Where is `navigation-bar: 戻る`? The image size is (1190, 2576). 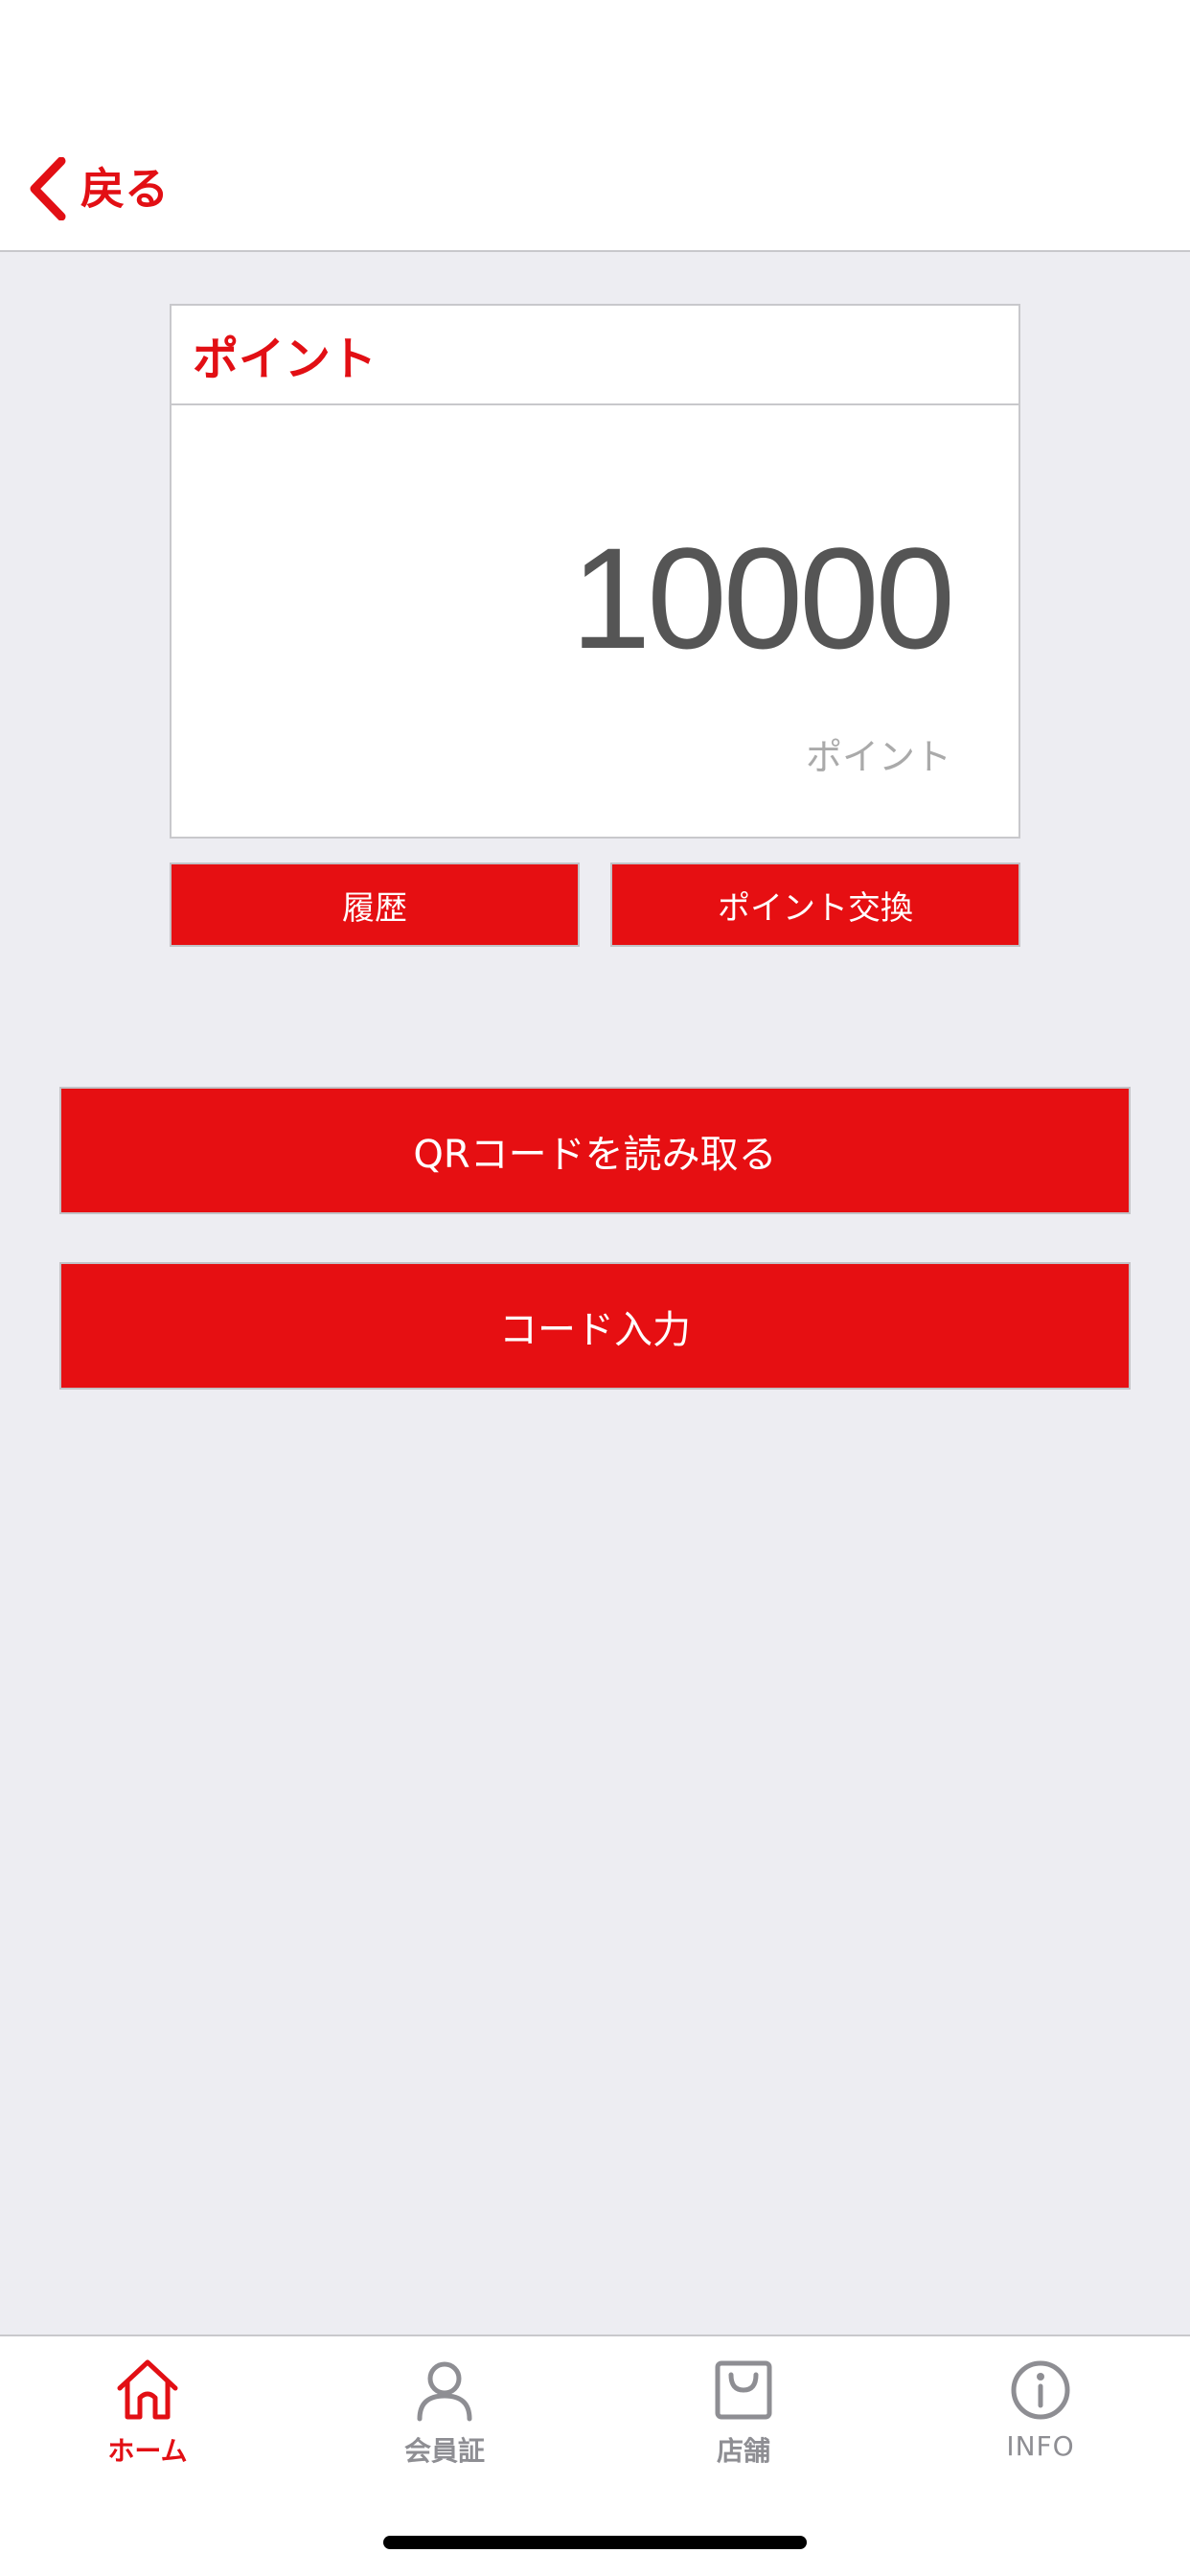 navigation-bar: 戻る is located at coordinates (595, 126).